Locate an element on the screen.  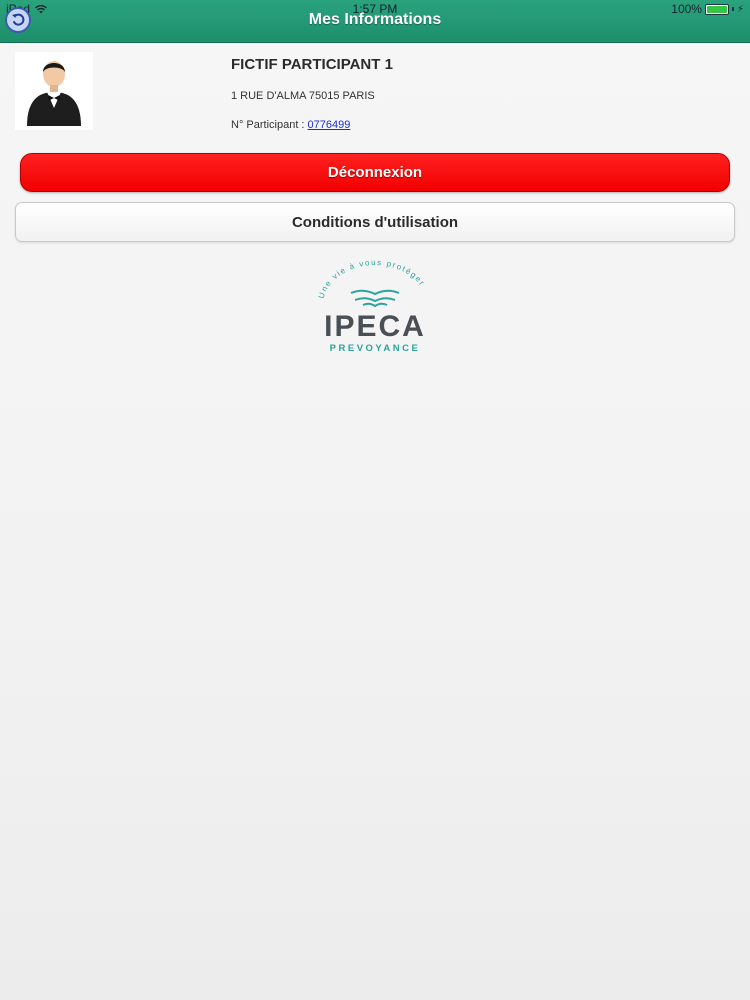
participant-number-row: N° Participant : 0776499 is located at coordinates (290, 125).